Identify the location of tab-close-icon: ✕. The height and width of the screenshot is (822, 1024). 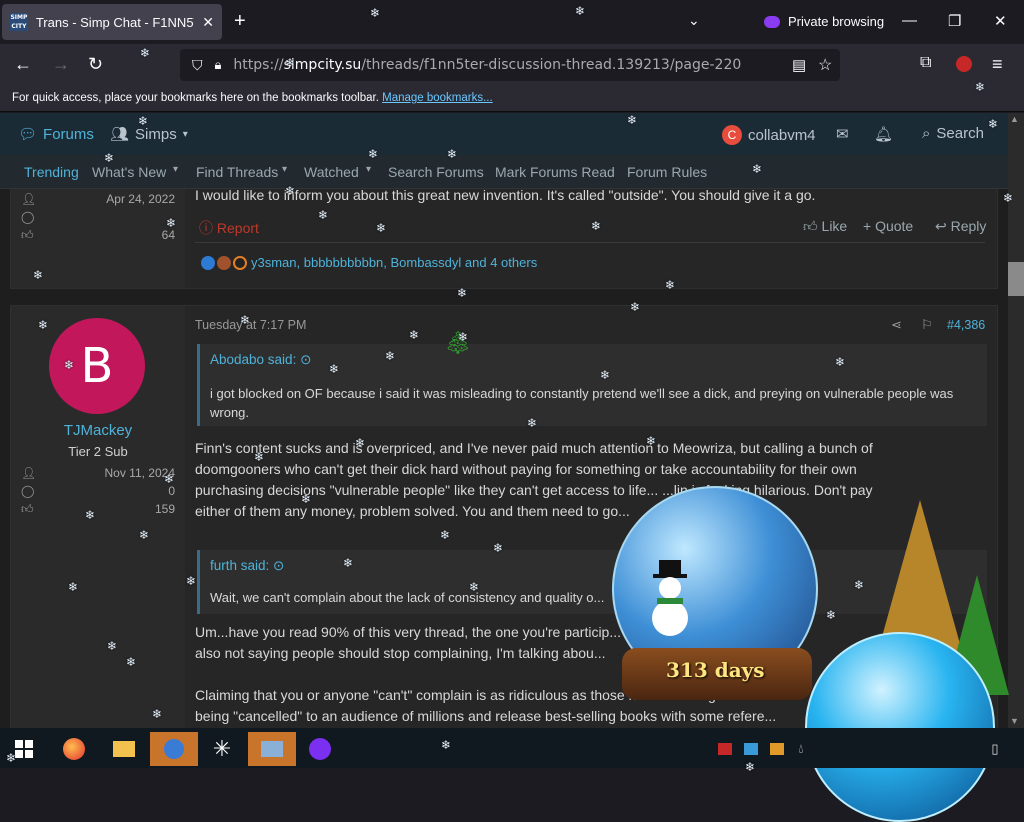
(208, 22).